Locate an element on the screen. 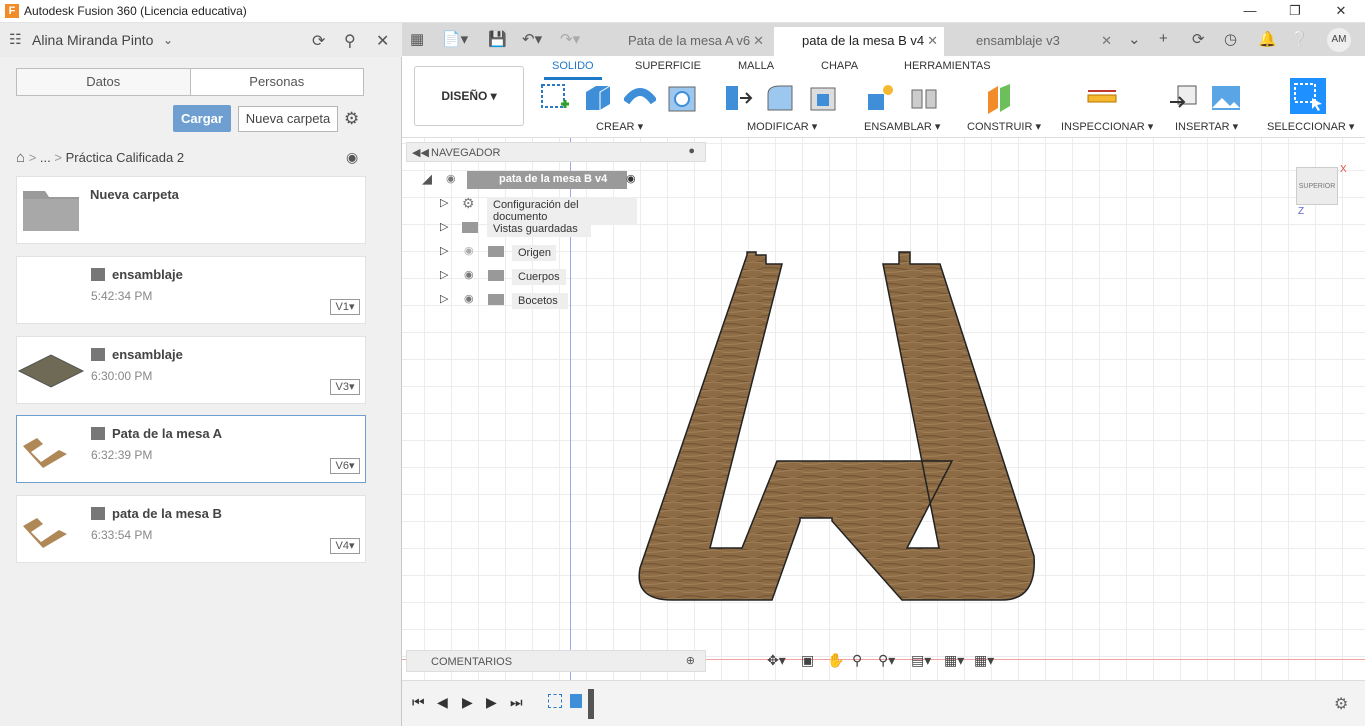 Image resolution: width=1365 pixels, height=726 pixels. insert-image-icon is located at coordinates (1226, 98).